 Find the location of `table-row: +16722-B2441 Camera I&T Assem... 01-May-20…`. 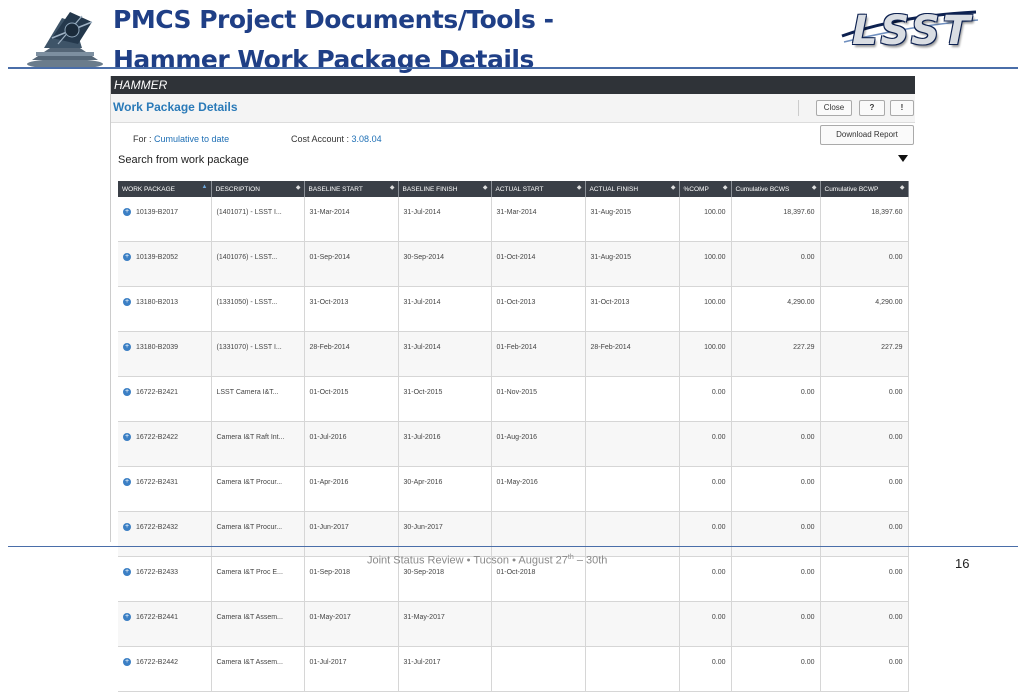

table-row: +16722-B2441 Camera I&T Assem... 01-May-20… is located at coordinates (513, 624).